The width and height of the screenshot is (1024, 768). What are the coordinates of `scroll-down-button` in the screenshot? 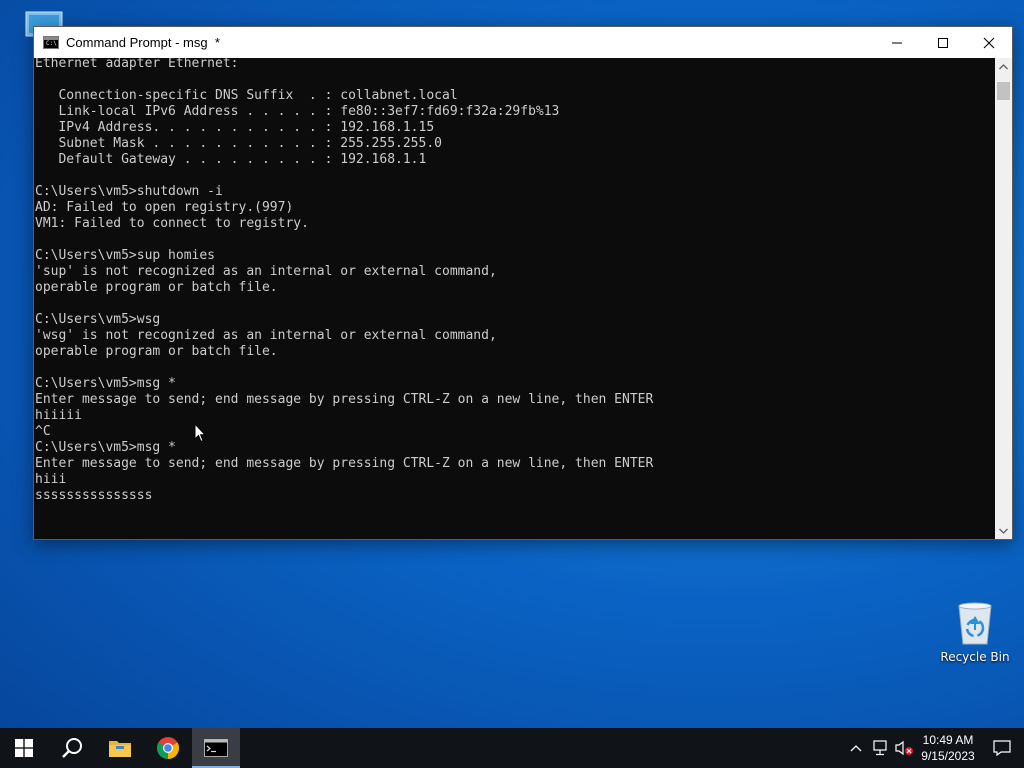 It's located at (1003, 530).